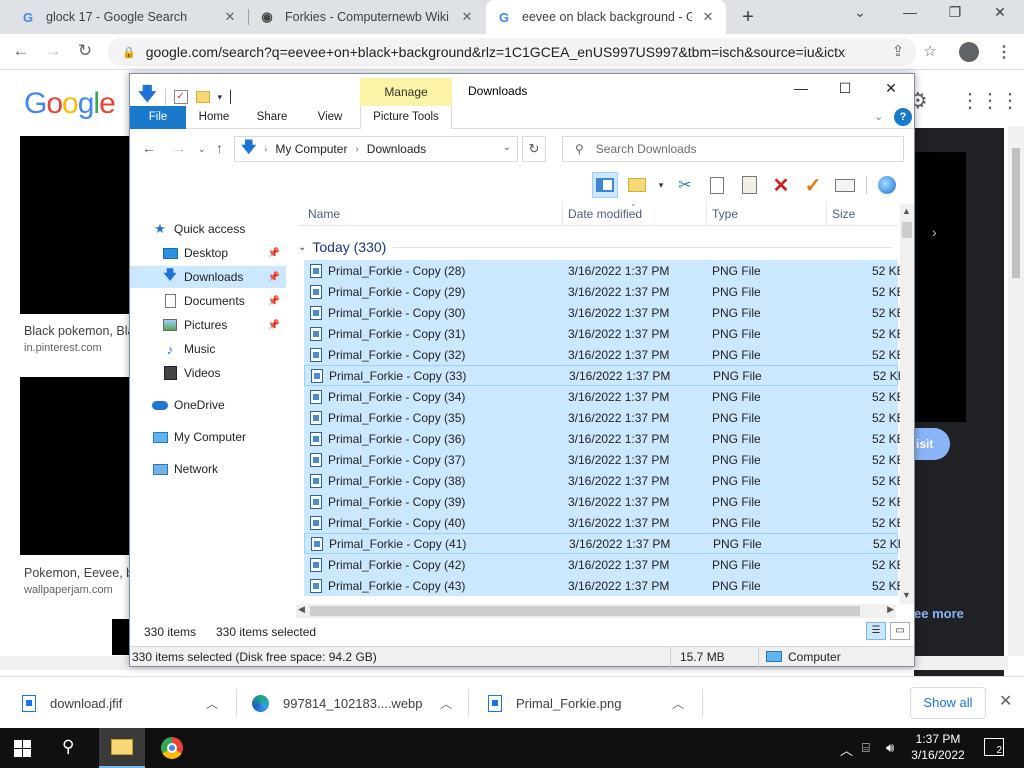 Image resolution: width=1024 pixels, height=768 pixels. What do you see at coordinates (127, 703) in the screenshot?
I see `download-item: download.jfif ︿` at bounding box center [127, 703].